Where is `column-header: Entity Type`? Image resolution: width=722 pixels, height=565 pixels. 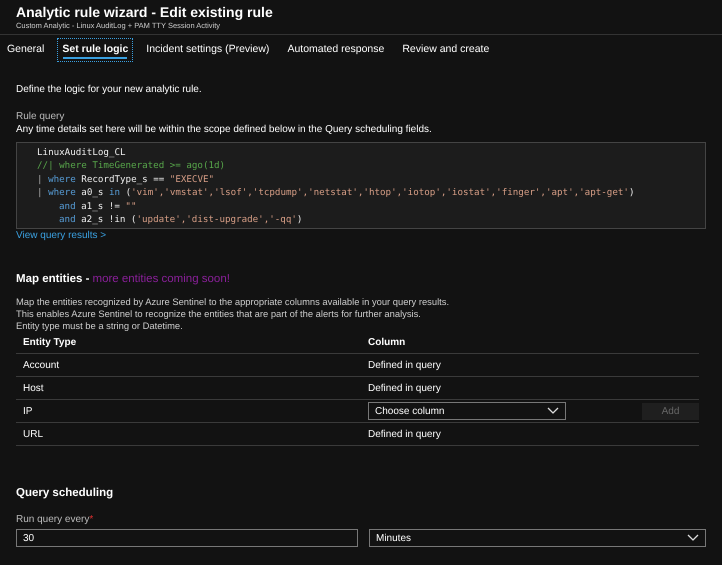 column-header: Entity Type is located at coordinates (49, 342).